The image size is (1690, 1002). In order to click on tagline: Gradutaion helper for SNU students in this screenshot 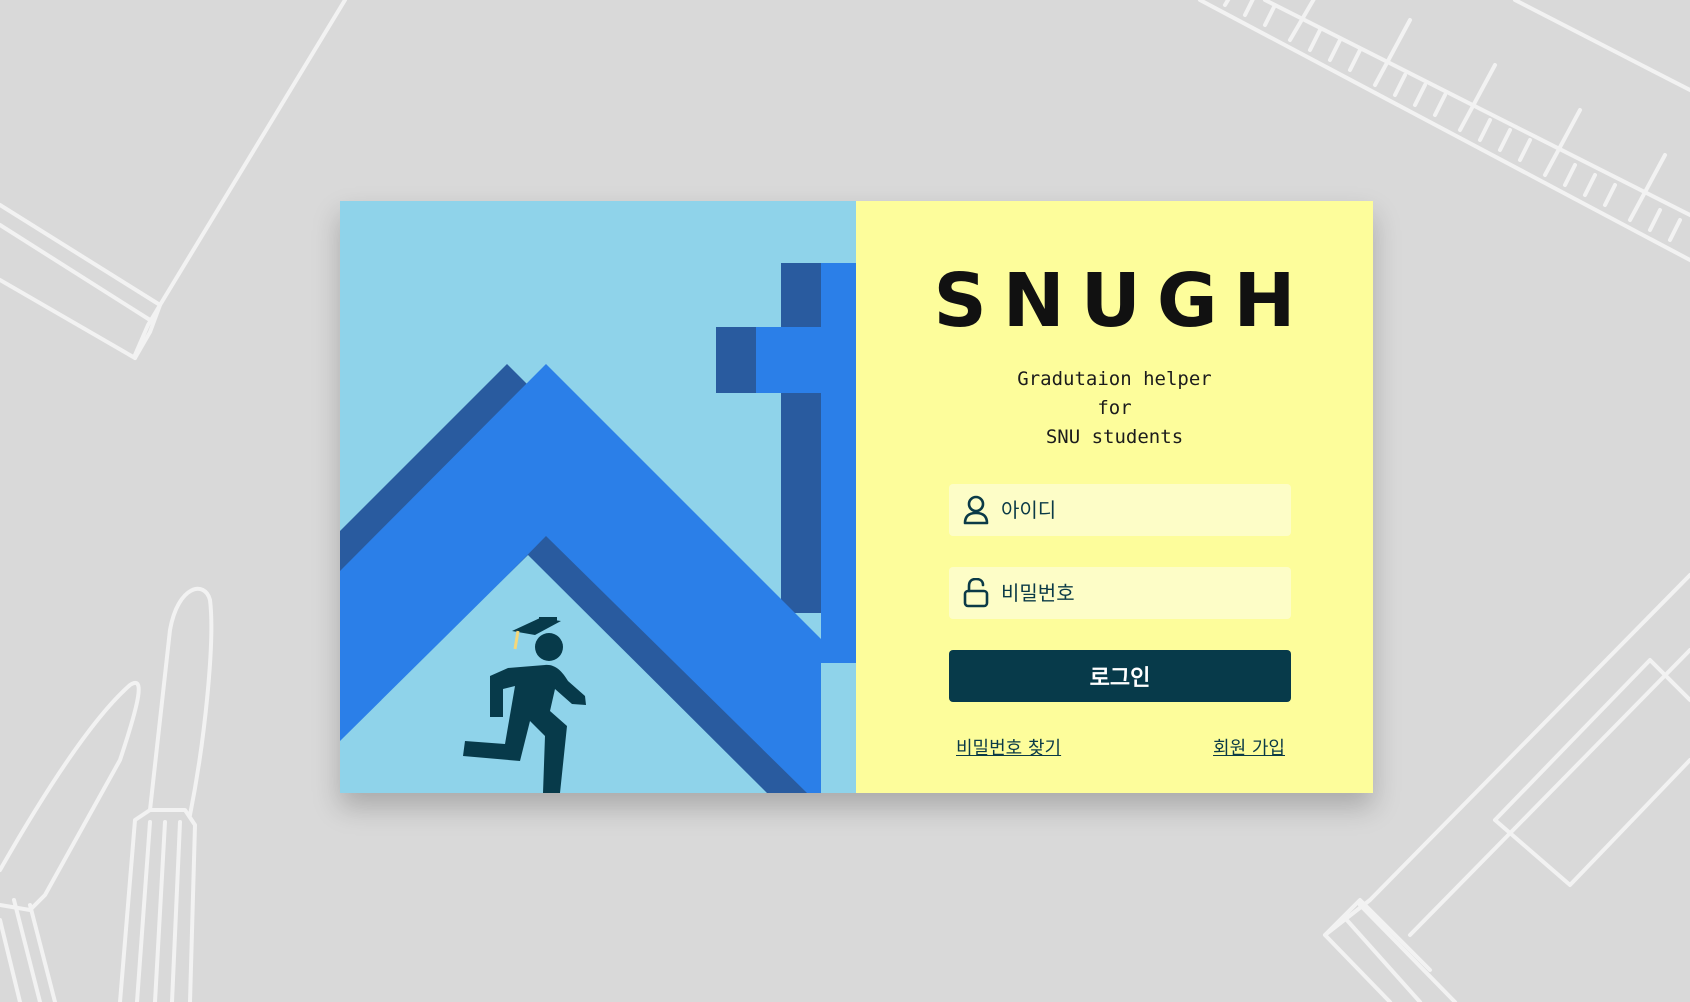, I will do `click(1114, 408)`.